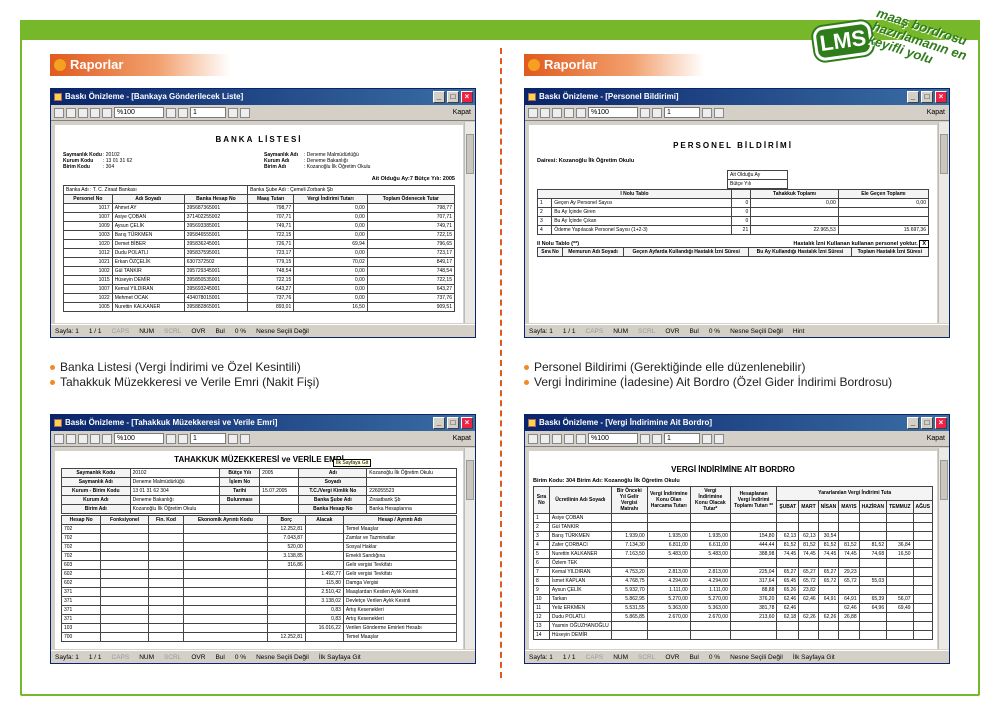  What do you see at coordinates (333, 491) in the screenshot?
I see `info-key: T.C./Vergi Kimlik No` at bounding box center [333, 491].